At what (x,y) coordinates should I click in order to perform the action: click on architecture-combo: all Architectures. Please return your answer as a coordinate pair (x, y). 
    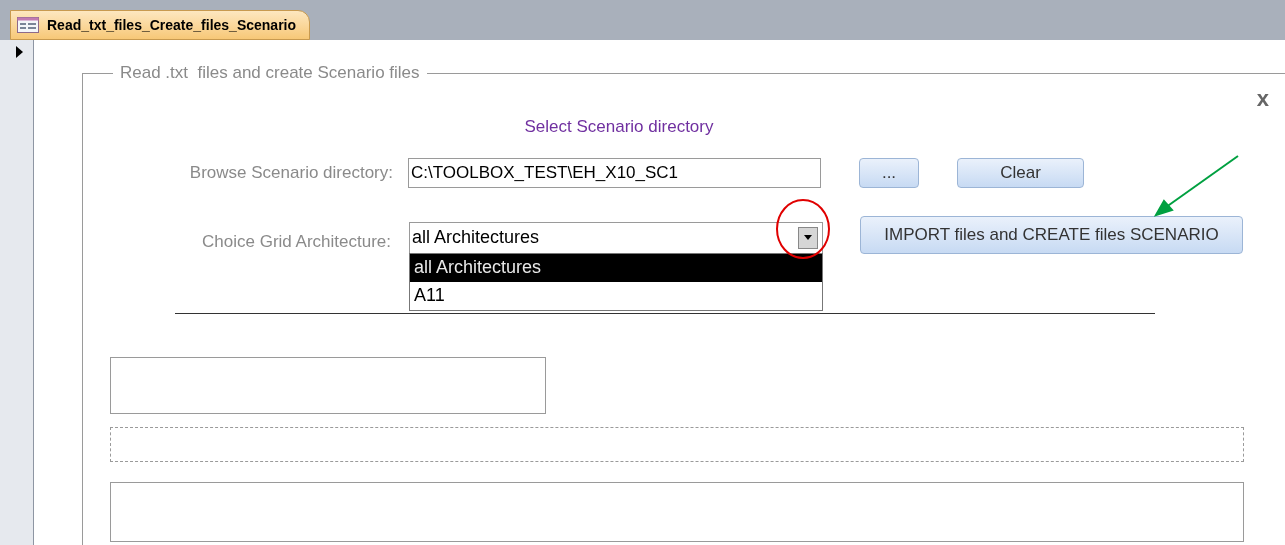
    Looking at the image, I should click on (616, 237).